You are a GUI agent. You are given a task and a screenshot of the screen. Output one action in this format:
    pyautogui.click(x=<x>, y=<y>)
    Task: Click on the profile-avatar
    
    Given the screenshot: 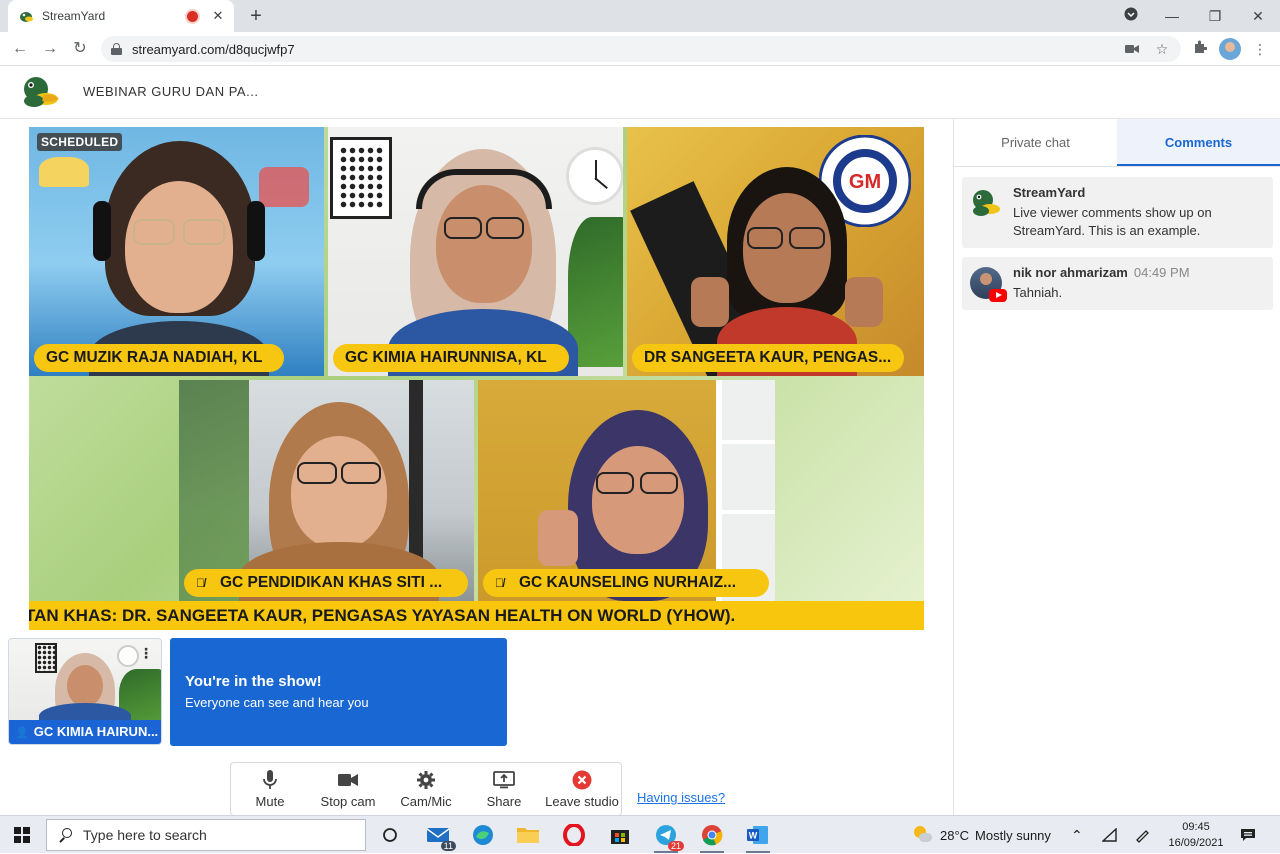 What is the action you would take?
    pyautogui.click(x=1230, y=49)
    